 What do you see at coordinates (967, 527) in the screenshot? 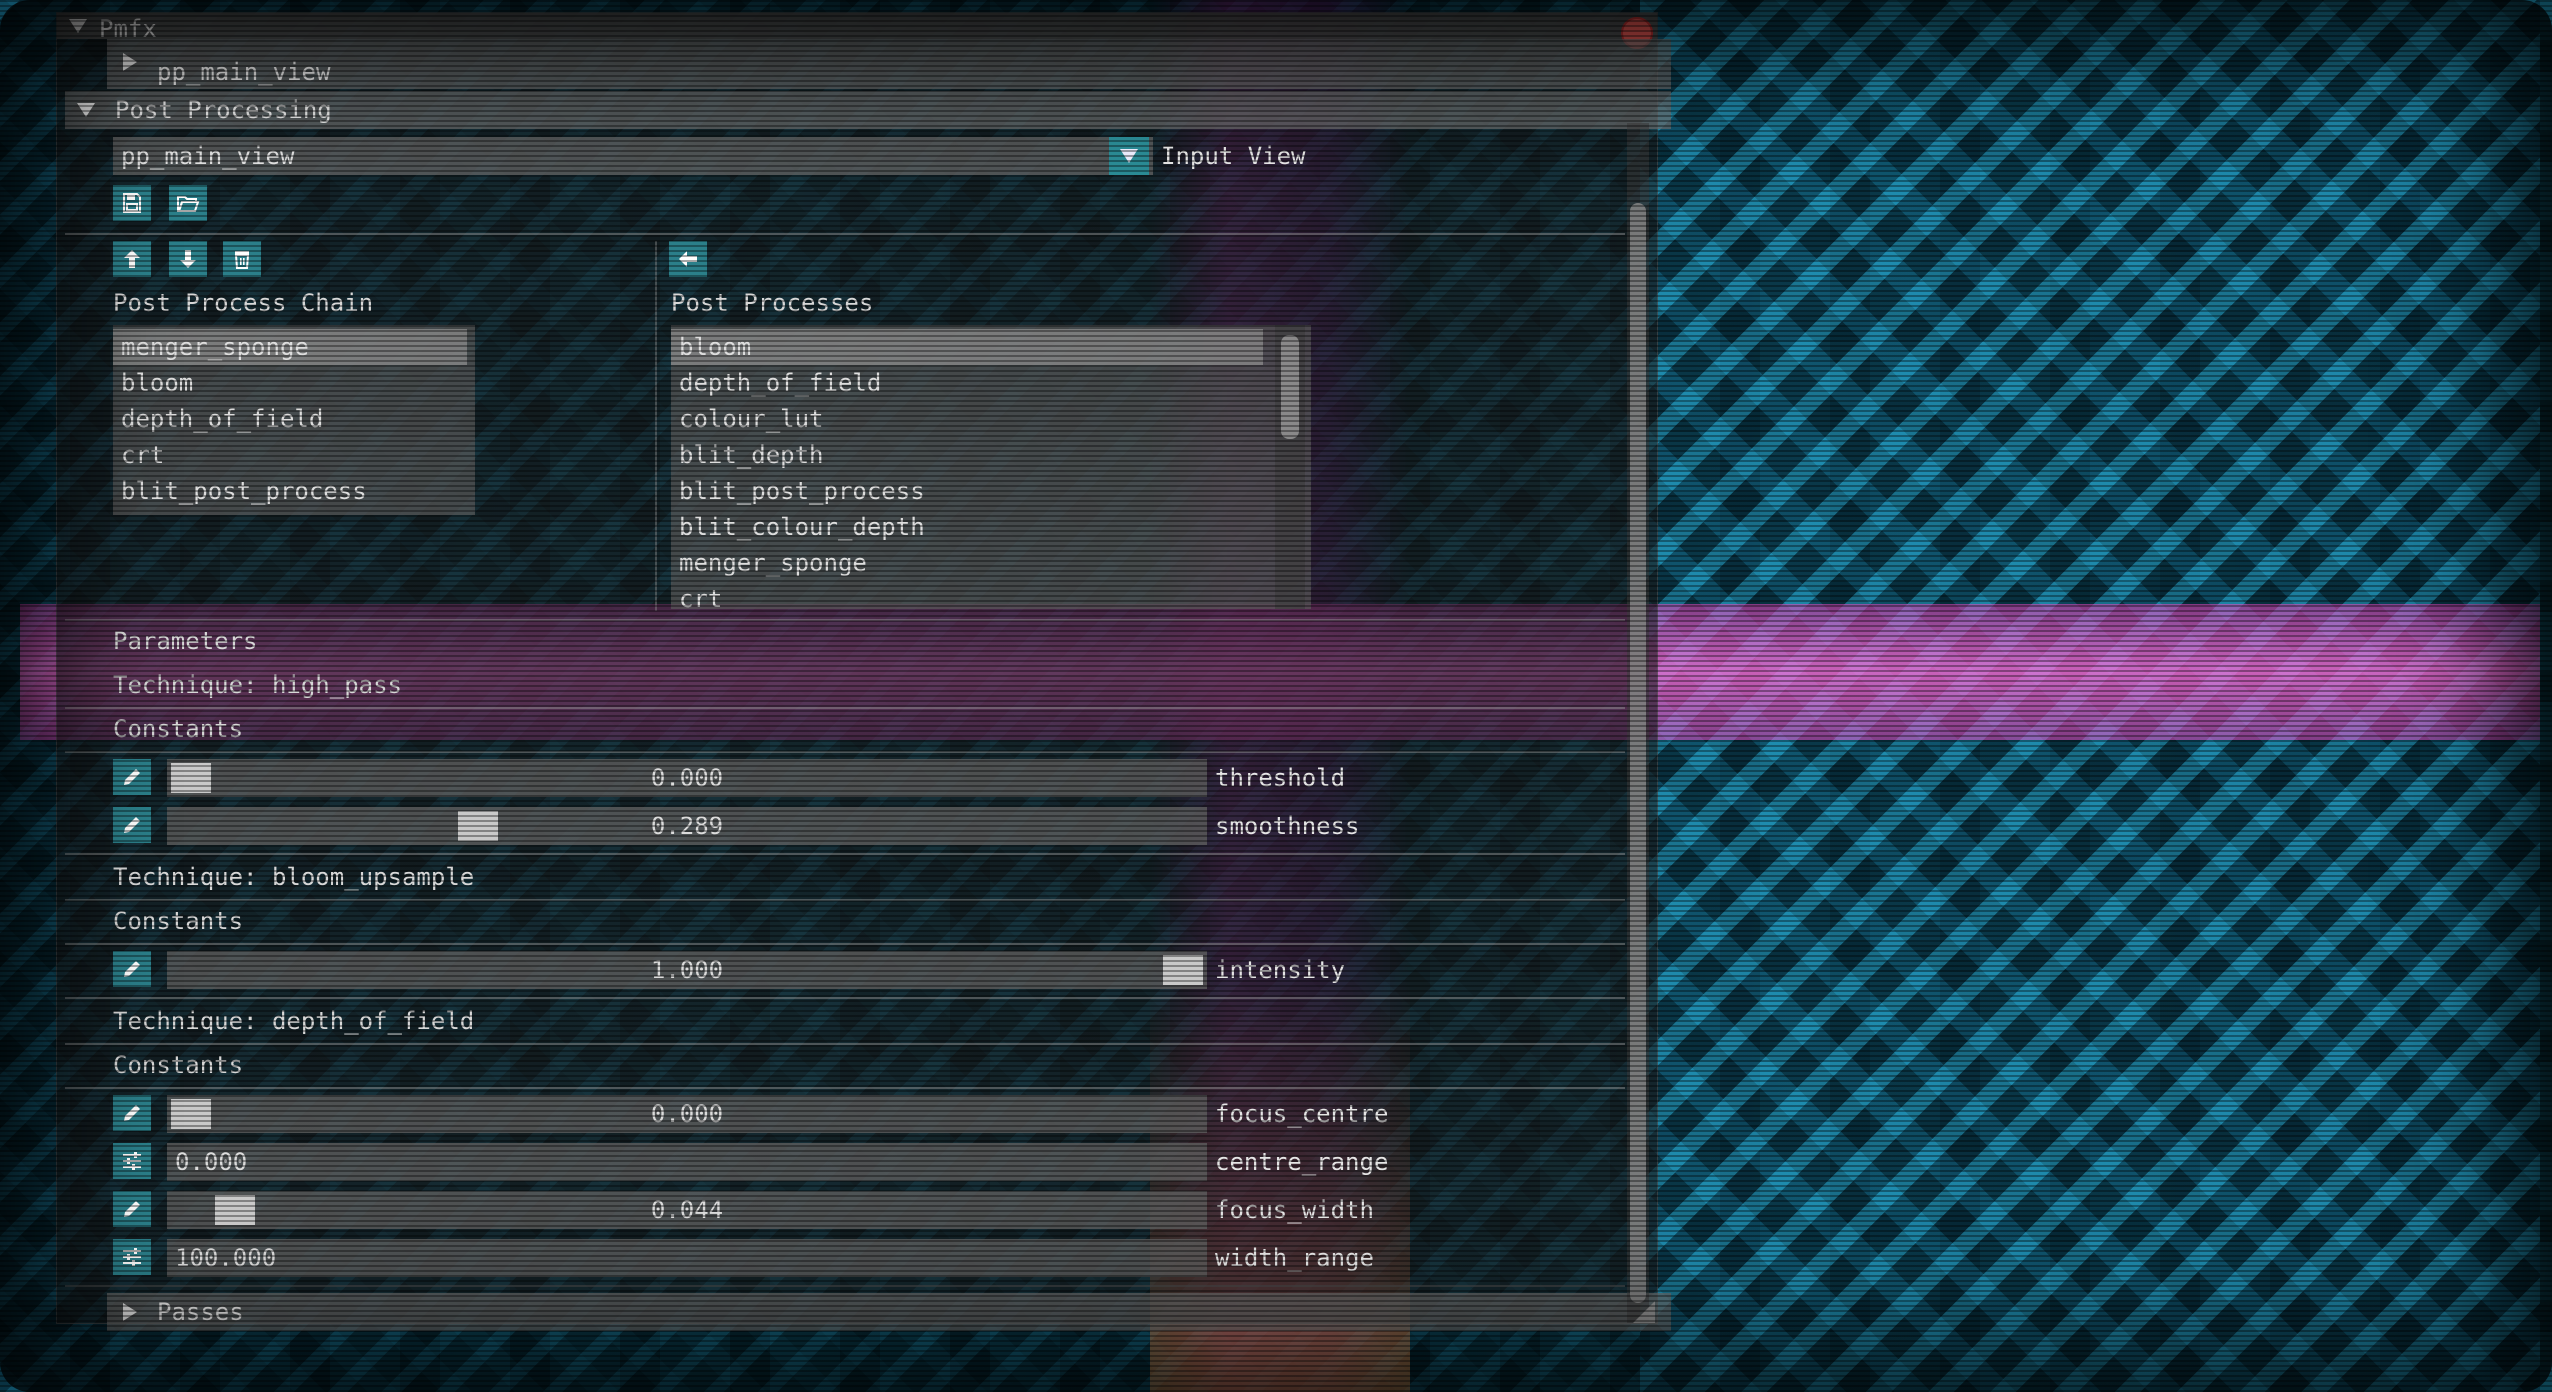
I see `list-item: blit_colour_depth` at bounding box center [967, 527].